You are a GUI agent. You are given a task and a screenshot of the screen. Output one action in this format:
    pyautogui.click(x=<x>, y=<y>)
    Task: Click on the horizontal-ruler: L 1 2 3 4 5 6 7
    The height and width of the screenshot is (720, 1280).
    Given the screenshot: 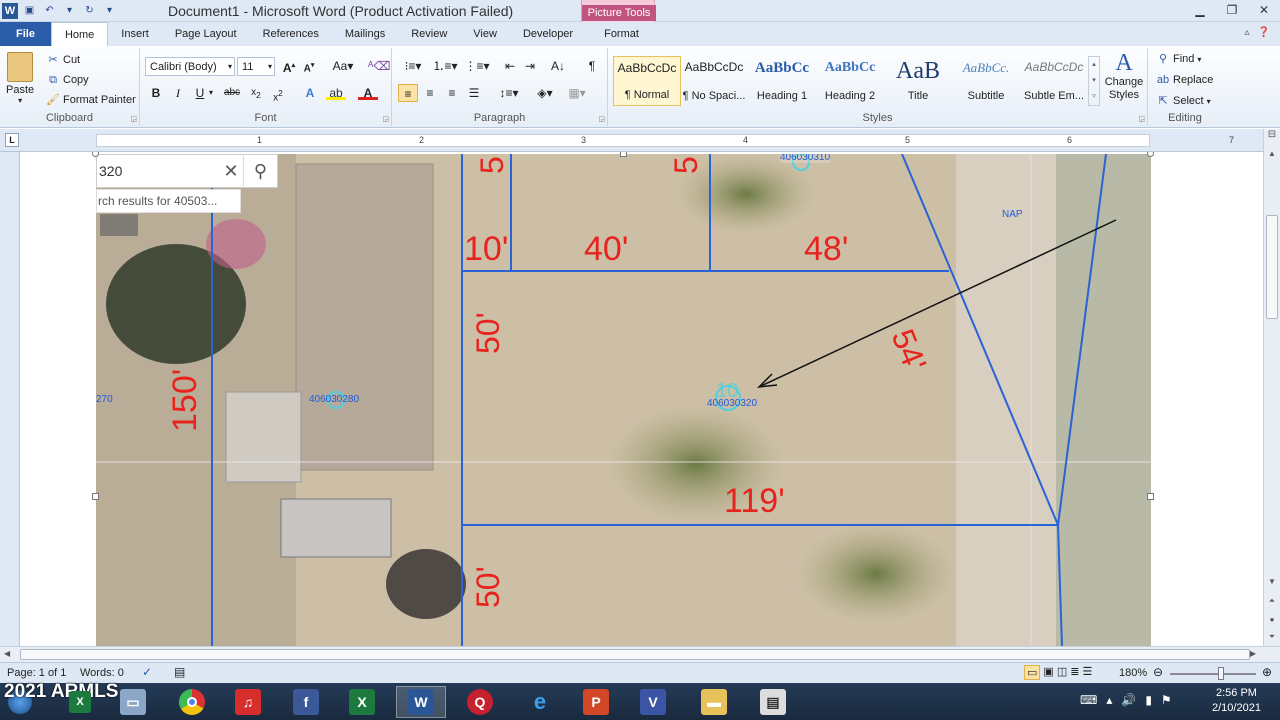 What is the action you would take?
    pyautogui.click(x=640, y=140)
    